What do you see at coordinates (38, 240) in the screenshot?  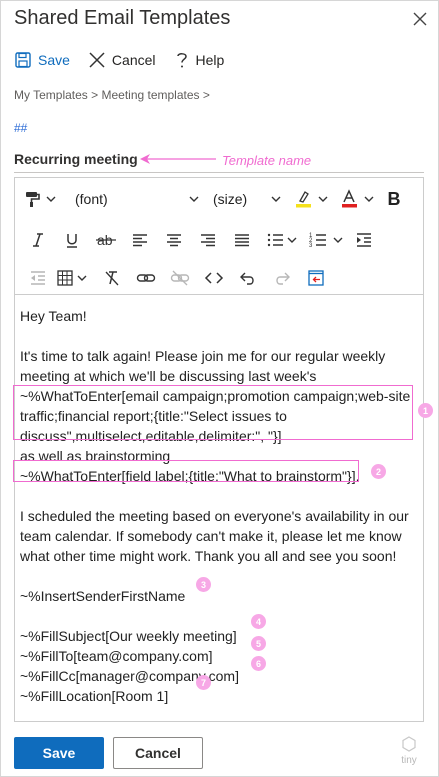 I see `italic-icon` at bounding box center [38, 240].